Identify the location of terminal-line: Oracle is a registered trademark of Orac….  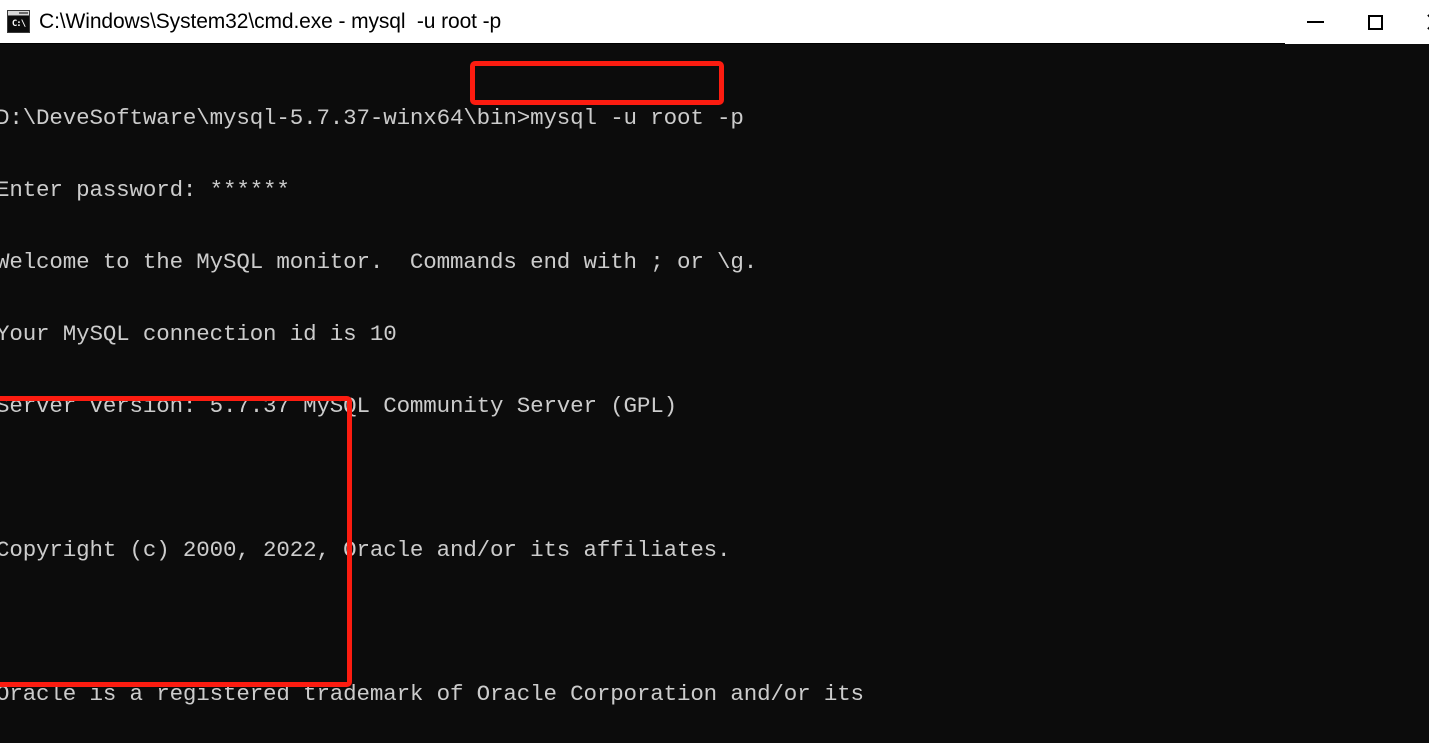
(432, 694).